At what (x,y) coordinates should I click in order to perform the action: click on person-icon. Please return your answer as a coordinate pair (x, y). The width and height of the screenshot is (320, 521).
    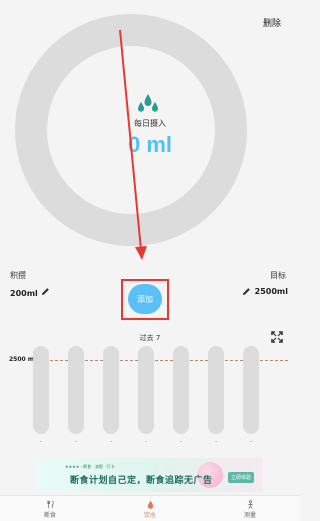
    Looking at the image, I should click on (250, 504).